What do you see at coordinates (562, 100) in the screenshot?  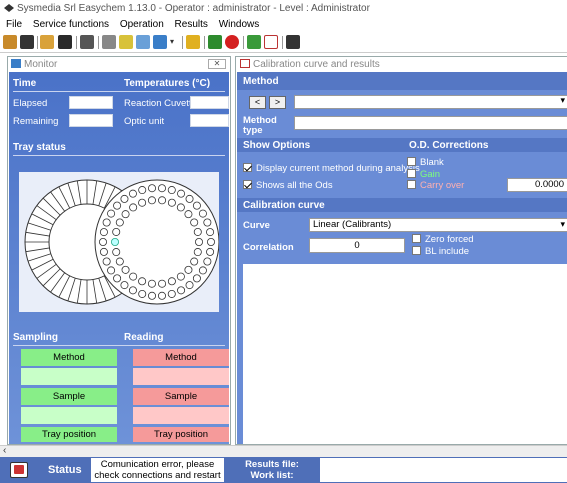 I see `chevron-down-icon: ▾` at bounding box center [562, 100].